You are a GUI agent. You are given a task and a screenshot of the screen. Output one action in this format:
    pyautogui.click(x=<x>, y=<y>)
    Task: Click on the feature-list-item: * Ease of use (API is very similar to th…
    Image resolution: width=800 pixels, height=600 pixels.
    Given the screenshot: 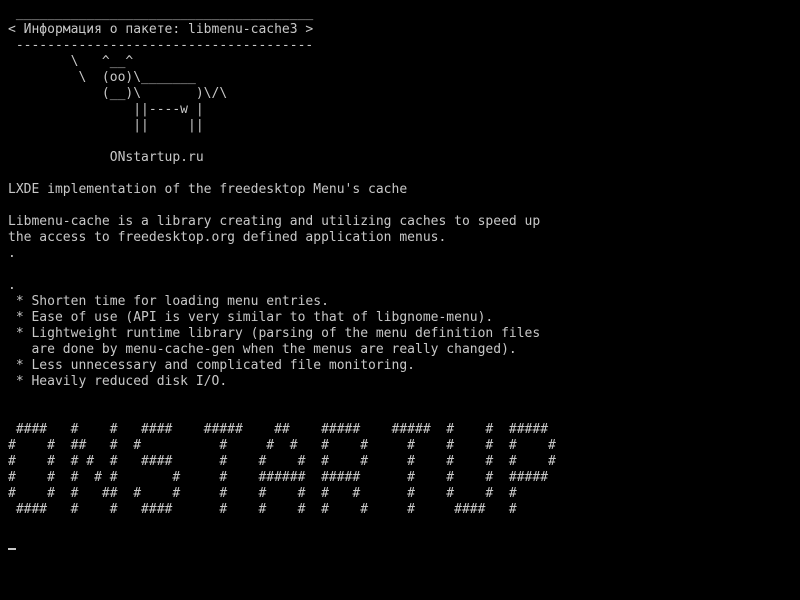 What is the action you would take?
    pyautogui.click(x=251, y=317)
    